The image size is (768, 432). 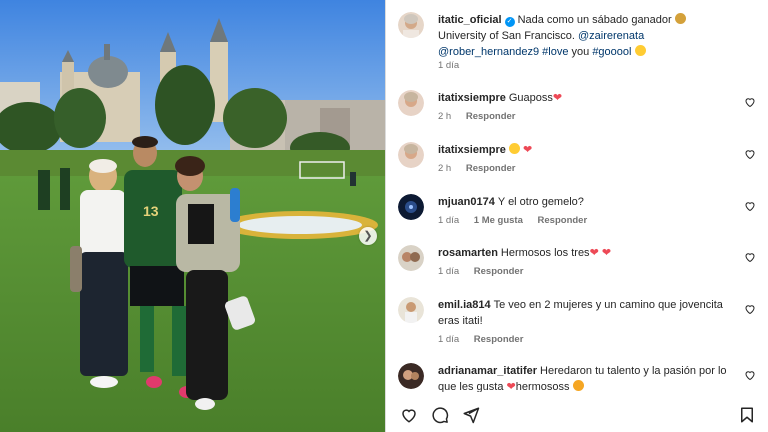 What do you see at coordinates (506, 36) in the screenshot?
I see `caption-part: University of San Francisco.` at bounding box center [506, 36].